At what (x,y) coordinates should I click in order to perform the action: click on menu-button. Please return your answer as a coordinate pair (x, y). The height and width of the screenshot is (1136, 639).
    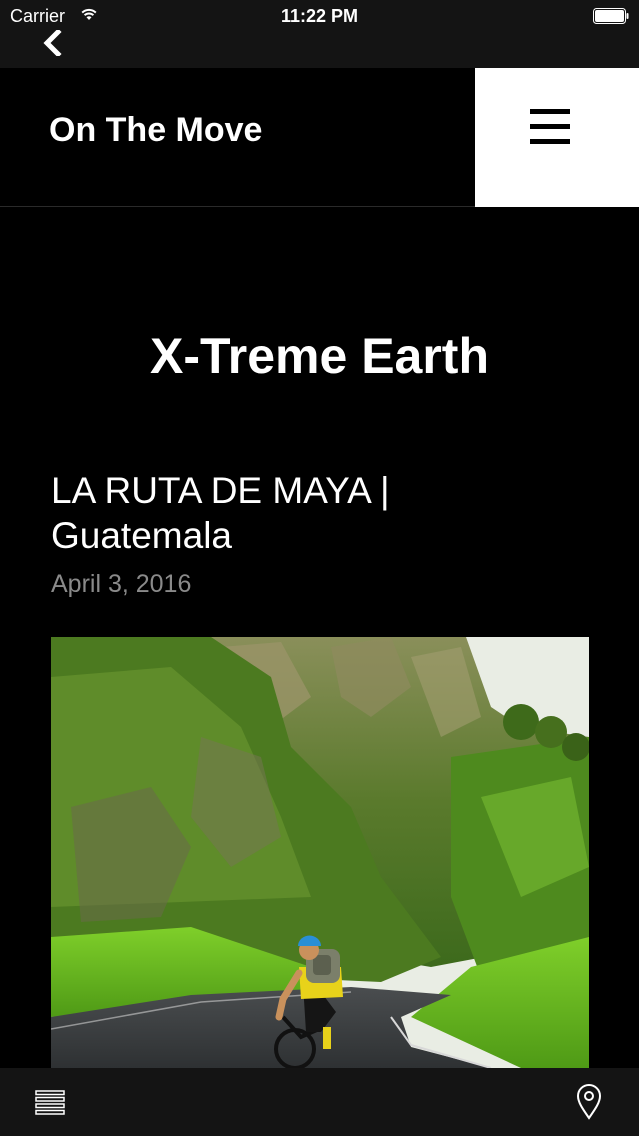
    Looking at the image, I should click on (557, 137).